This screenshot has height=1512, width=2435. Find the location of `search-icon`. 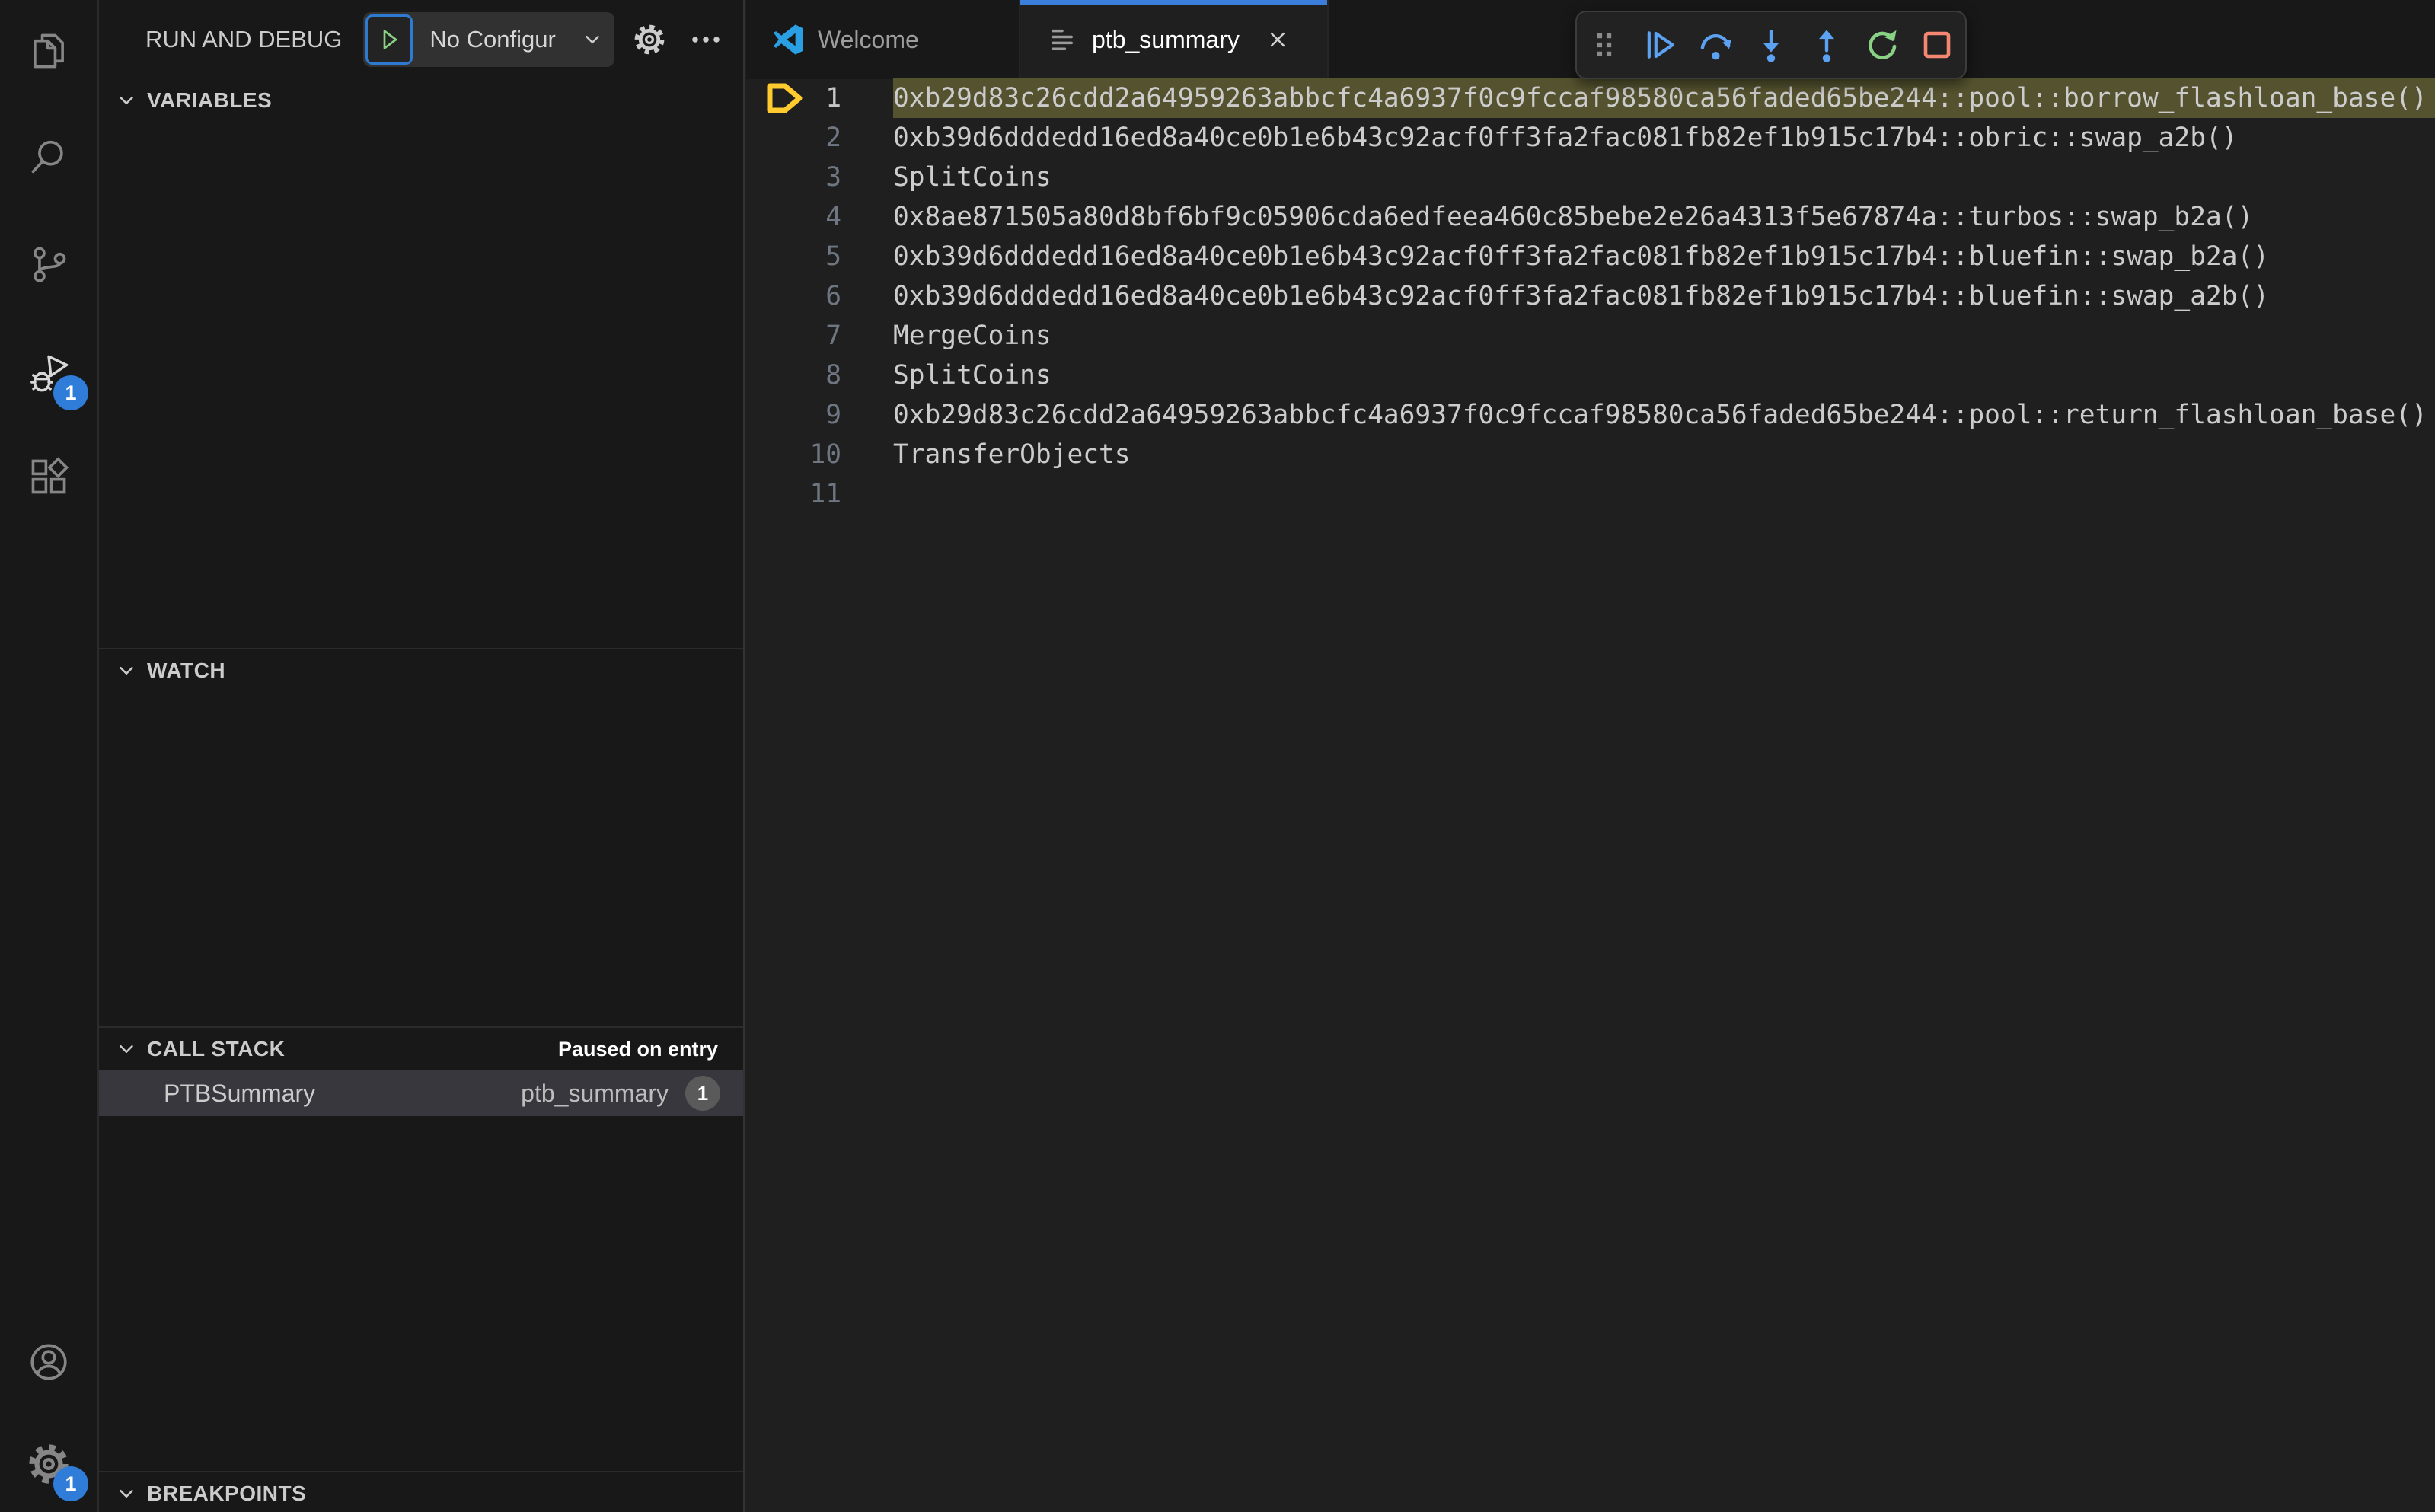

search-icon is located at coordinates (48, 157).